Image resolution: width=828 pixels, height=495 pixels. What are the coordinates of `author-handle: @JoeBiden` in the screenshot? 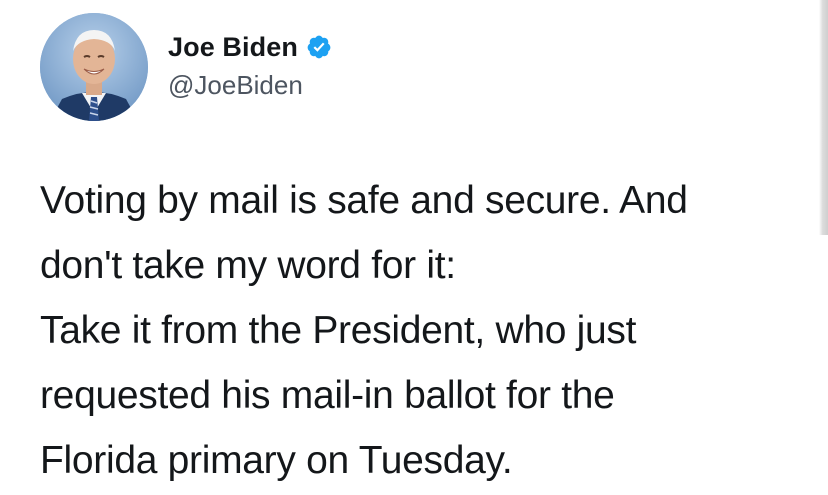 It's located at (235, 85).